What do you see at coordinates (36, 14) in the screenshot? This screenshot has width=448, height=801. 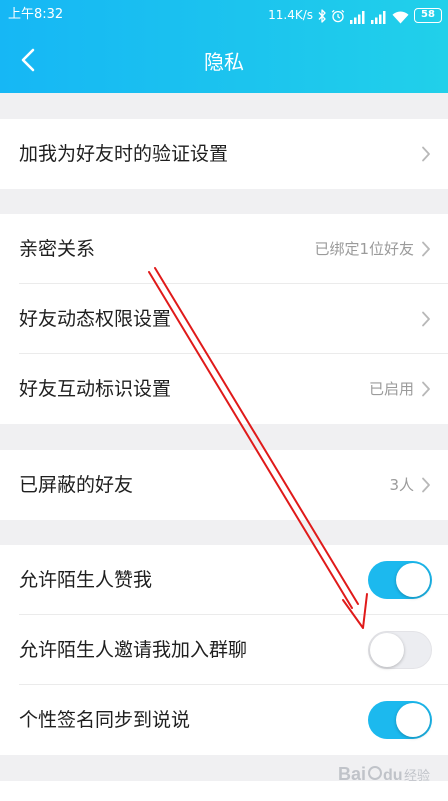 I see `status-time: 上午8:32` at bounding box center [36, 14].